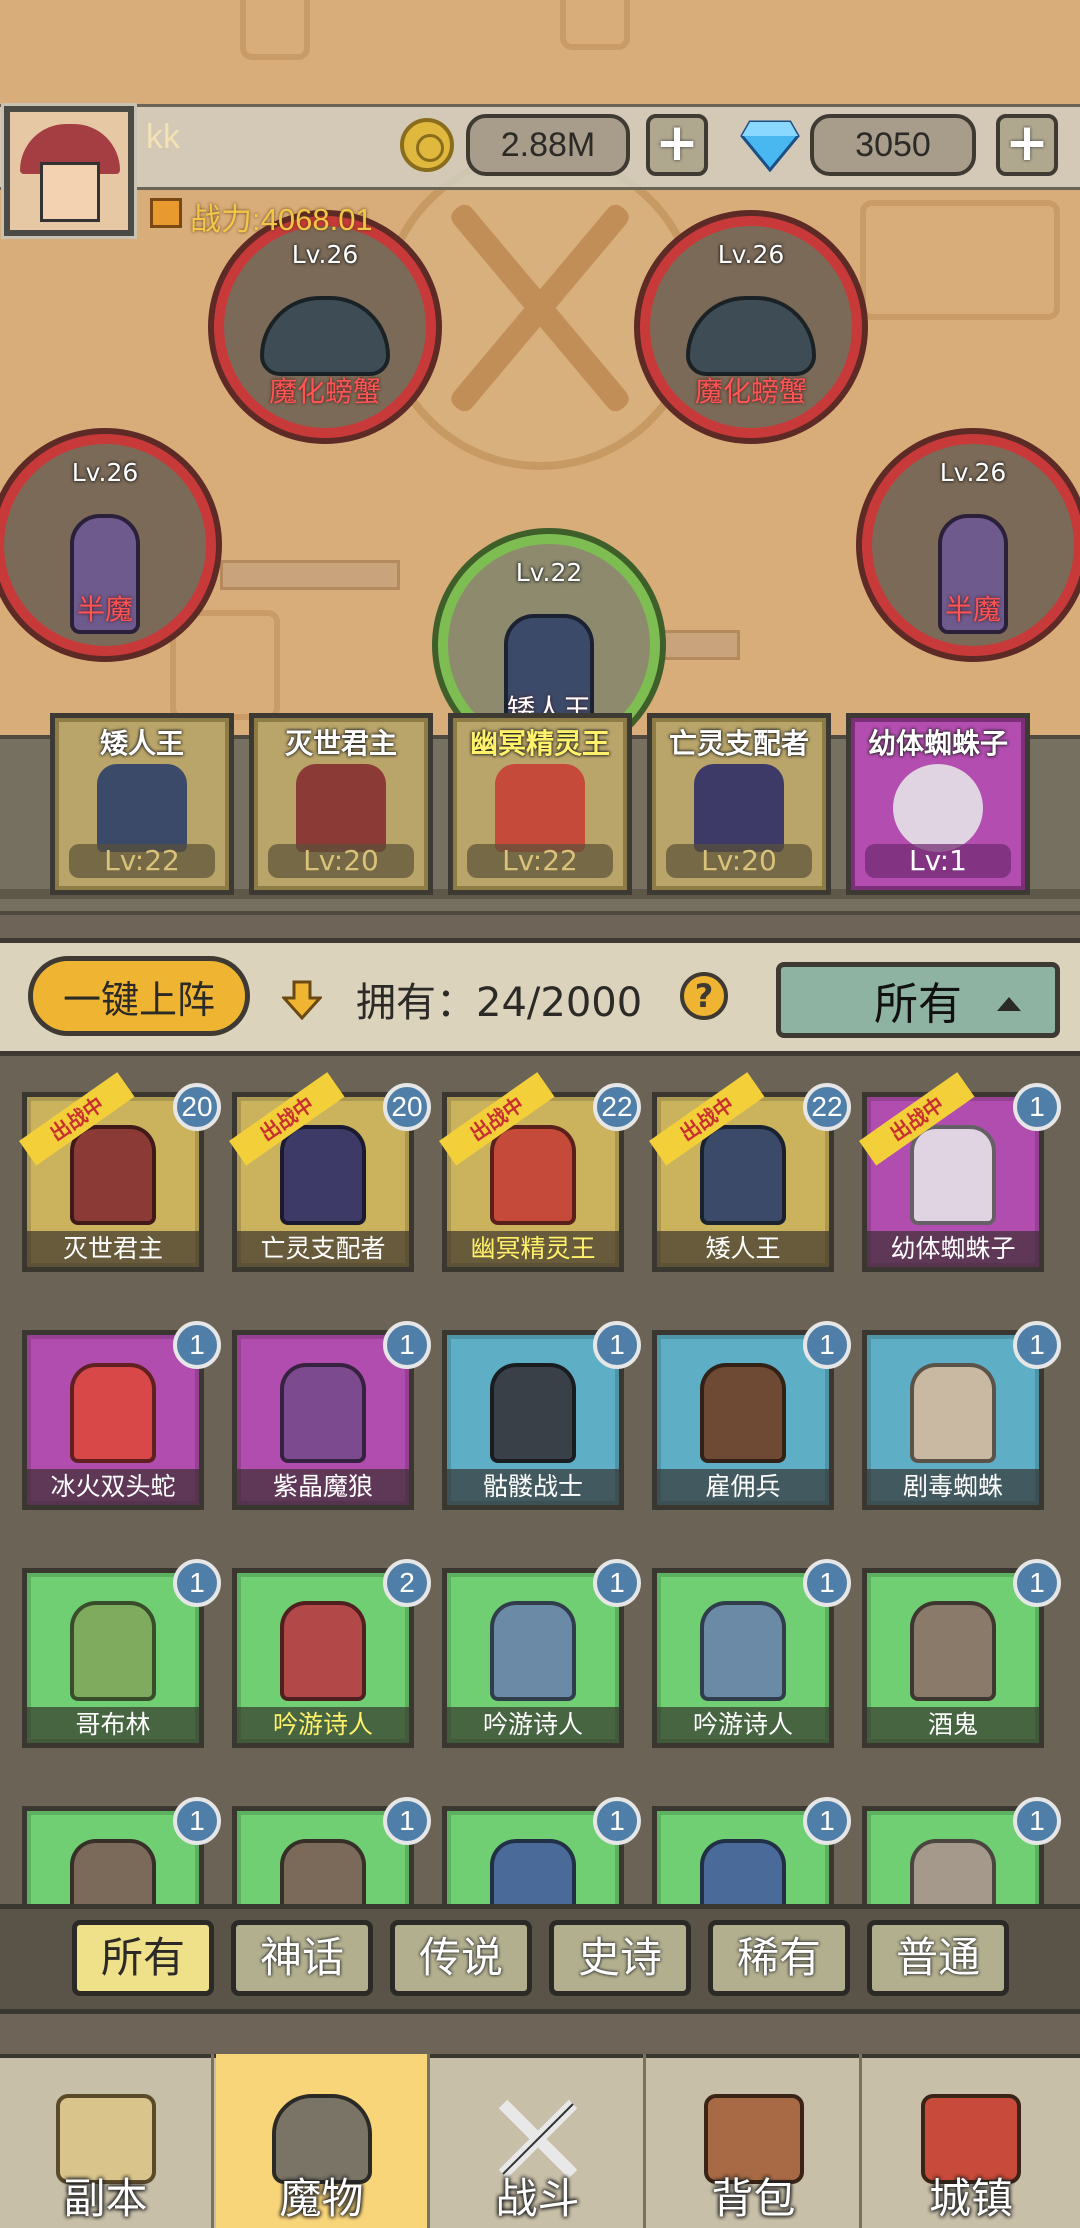 This screenshot has width=1080, height=2228. I want to click on monster-card: 紫晶魔狼 1, so click(331, 1415).